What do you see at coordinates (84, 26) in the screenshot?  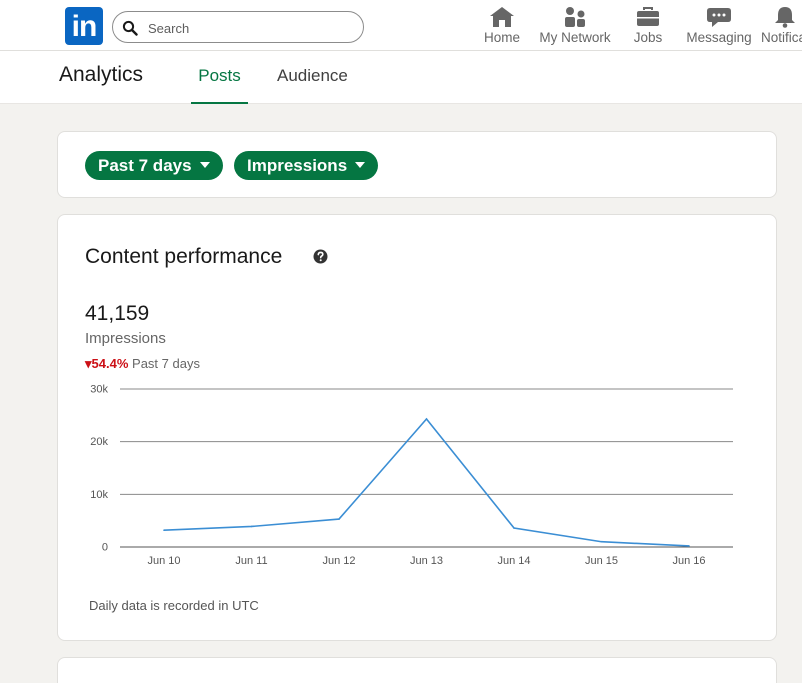 I see `linkedin-logo: in` at bounding box center [84, 26].